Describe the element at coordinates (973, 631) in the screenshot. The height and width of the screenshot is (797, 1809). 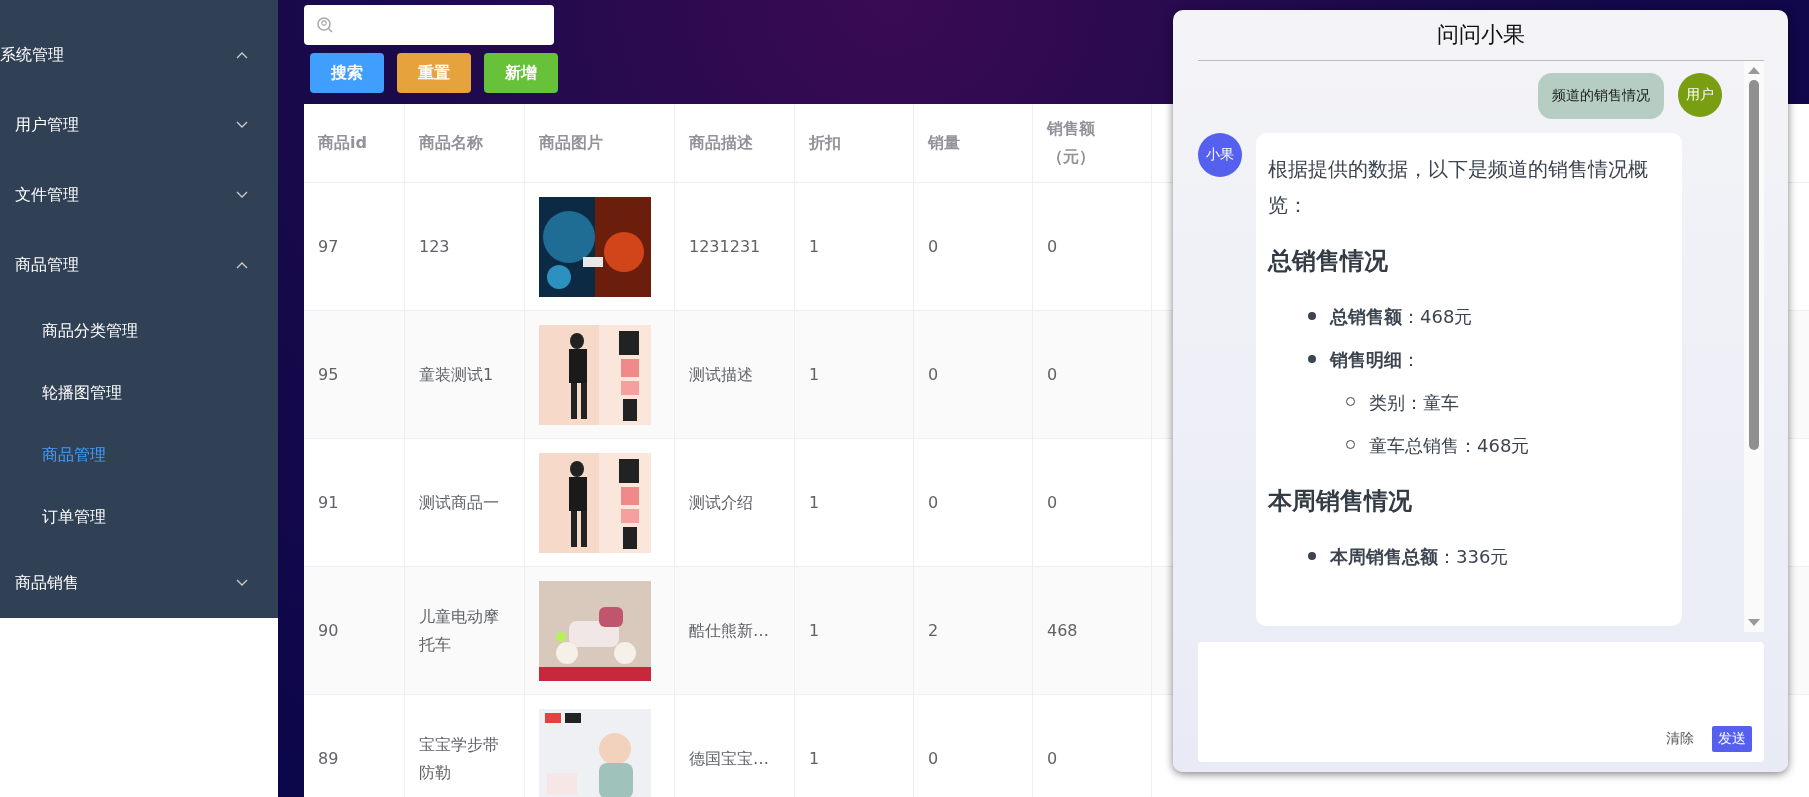
I see `table-cell: 2` at that location.